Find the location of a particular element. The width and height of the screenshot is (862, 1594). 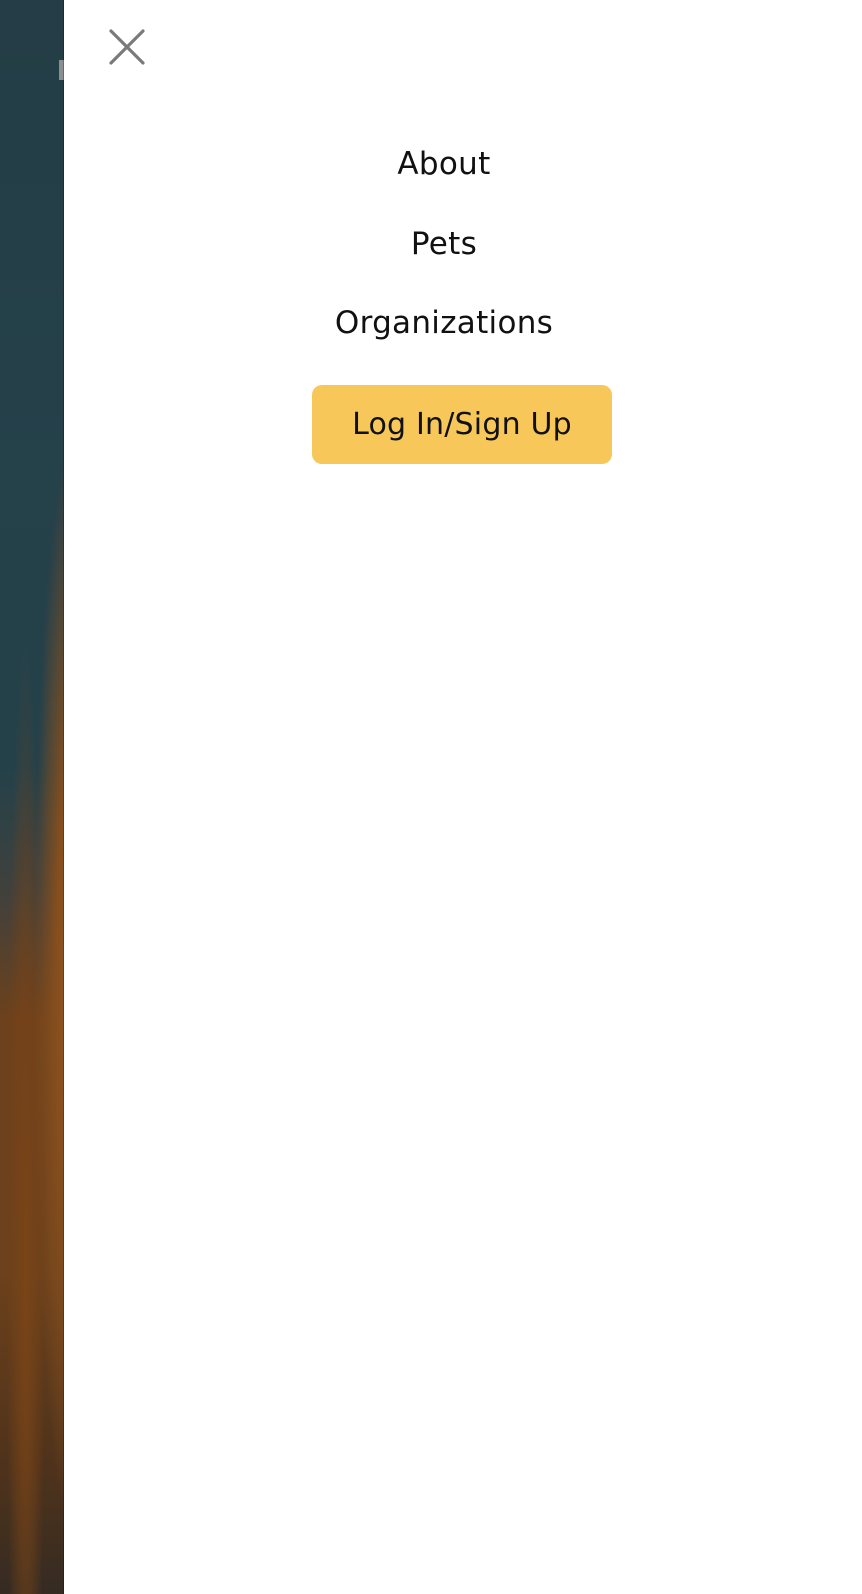

login-signup-button: Log In/Sign Up is located at coordinates (462, 424).